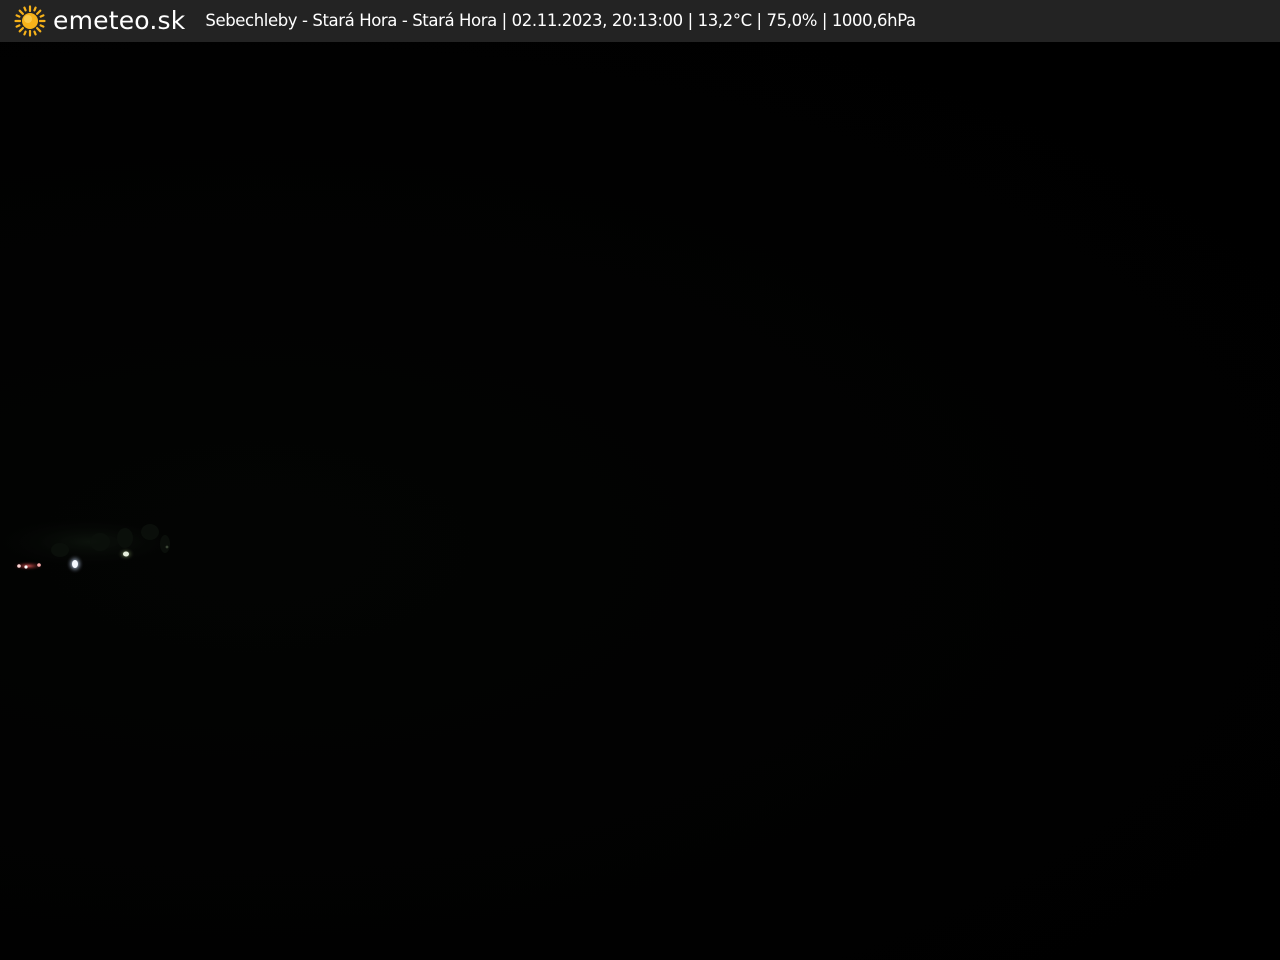  What do you see at coordinates (19, 566) in the screenshot?
I see `car-light-left` at bounding box center [19, 566].